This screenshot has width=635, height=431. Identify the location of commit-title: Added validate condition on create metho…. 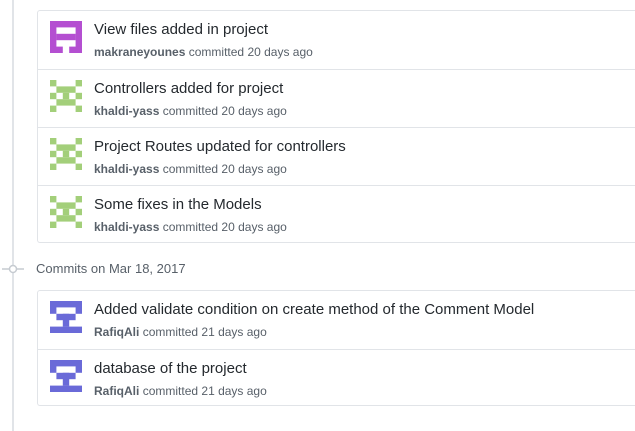
(314, 309).